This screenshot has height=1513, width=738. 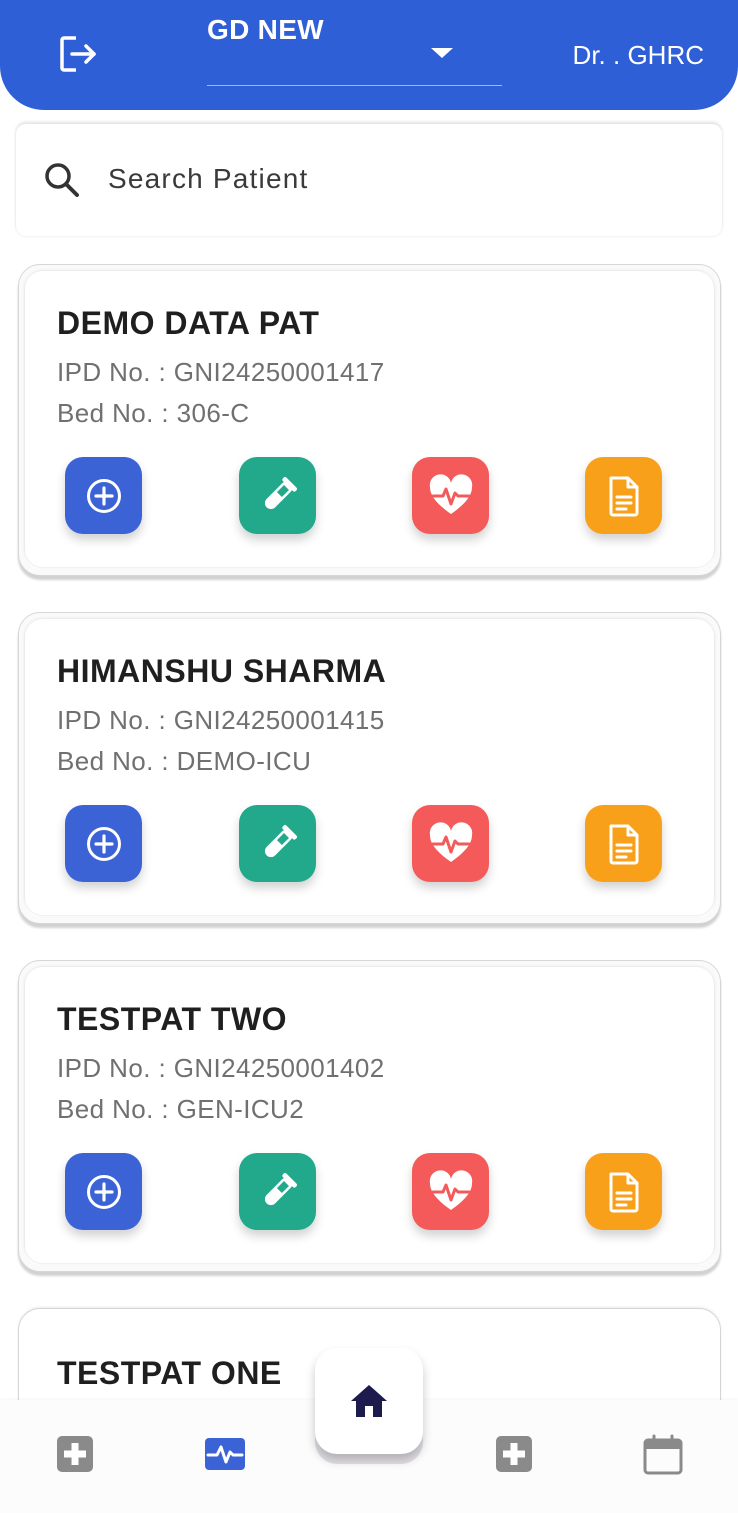 What do you see at coordinates (221, 1068) in the screenshot?
I see `ipd-number: IPD No. : GNI24250001402` at bounding box center [221, 1068].